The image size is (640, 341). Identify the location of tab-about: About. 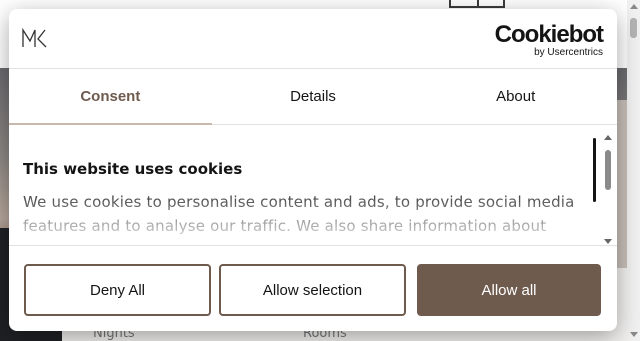
(515, 96).